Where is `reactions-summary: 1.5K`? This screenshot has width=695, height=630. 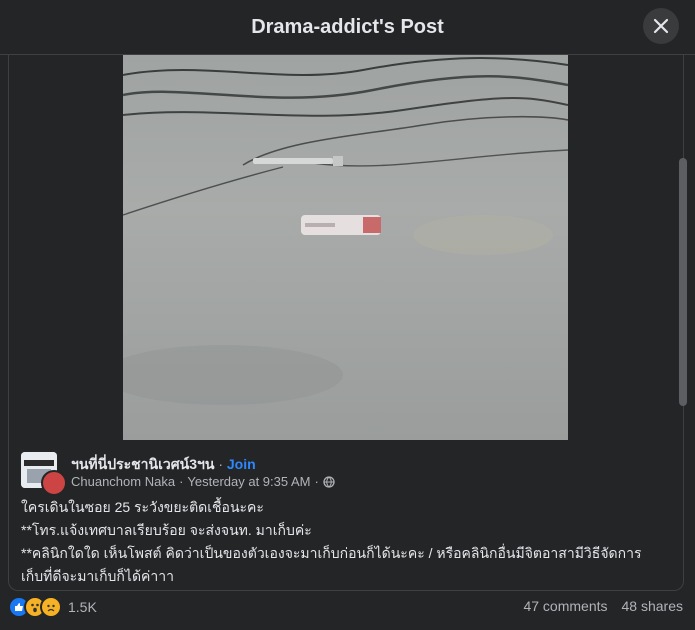
reactions-summary: 1.5K is located at coordinates (52, 607).